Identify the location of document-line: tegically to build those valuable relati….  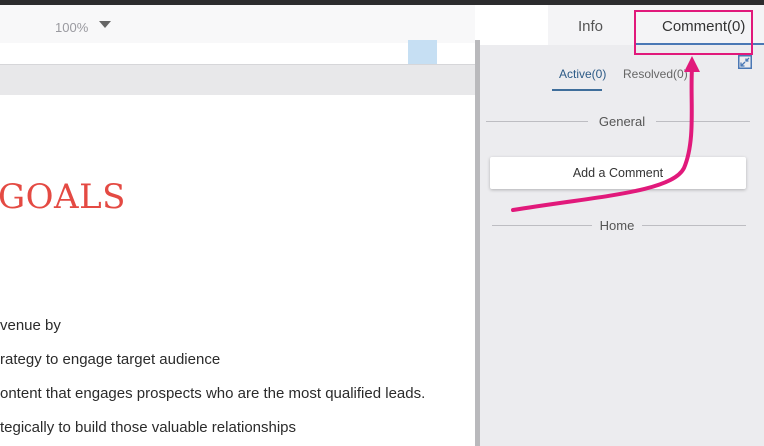
(148, 427).